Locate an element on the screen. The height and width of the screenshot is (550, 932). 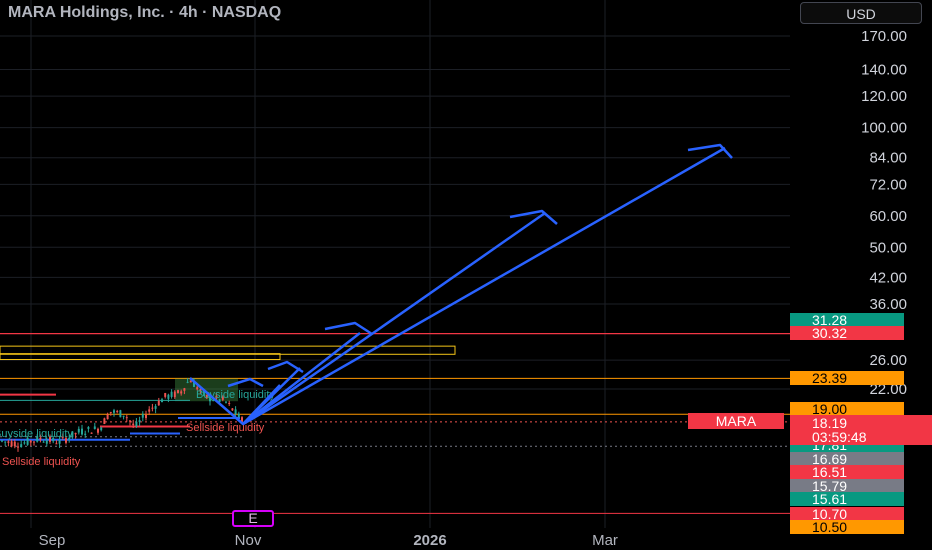
chart-title: MARA Holdings, Inc. · 4h · NASDAQ is located at coordinates (145, 12).